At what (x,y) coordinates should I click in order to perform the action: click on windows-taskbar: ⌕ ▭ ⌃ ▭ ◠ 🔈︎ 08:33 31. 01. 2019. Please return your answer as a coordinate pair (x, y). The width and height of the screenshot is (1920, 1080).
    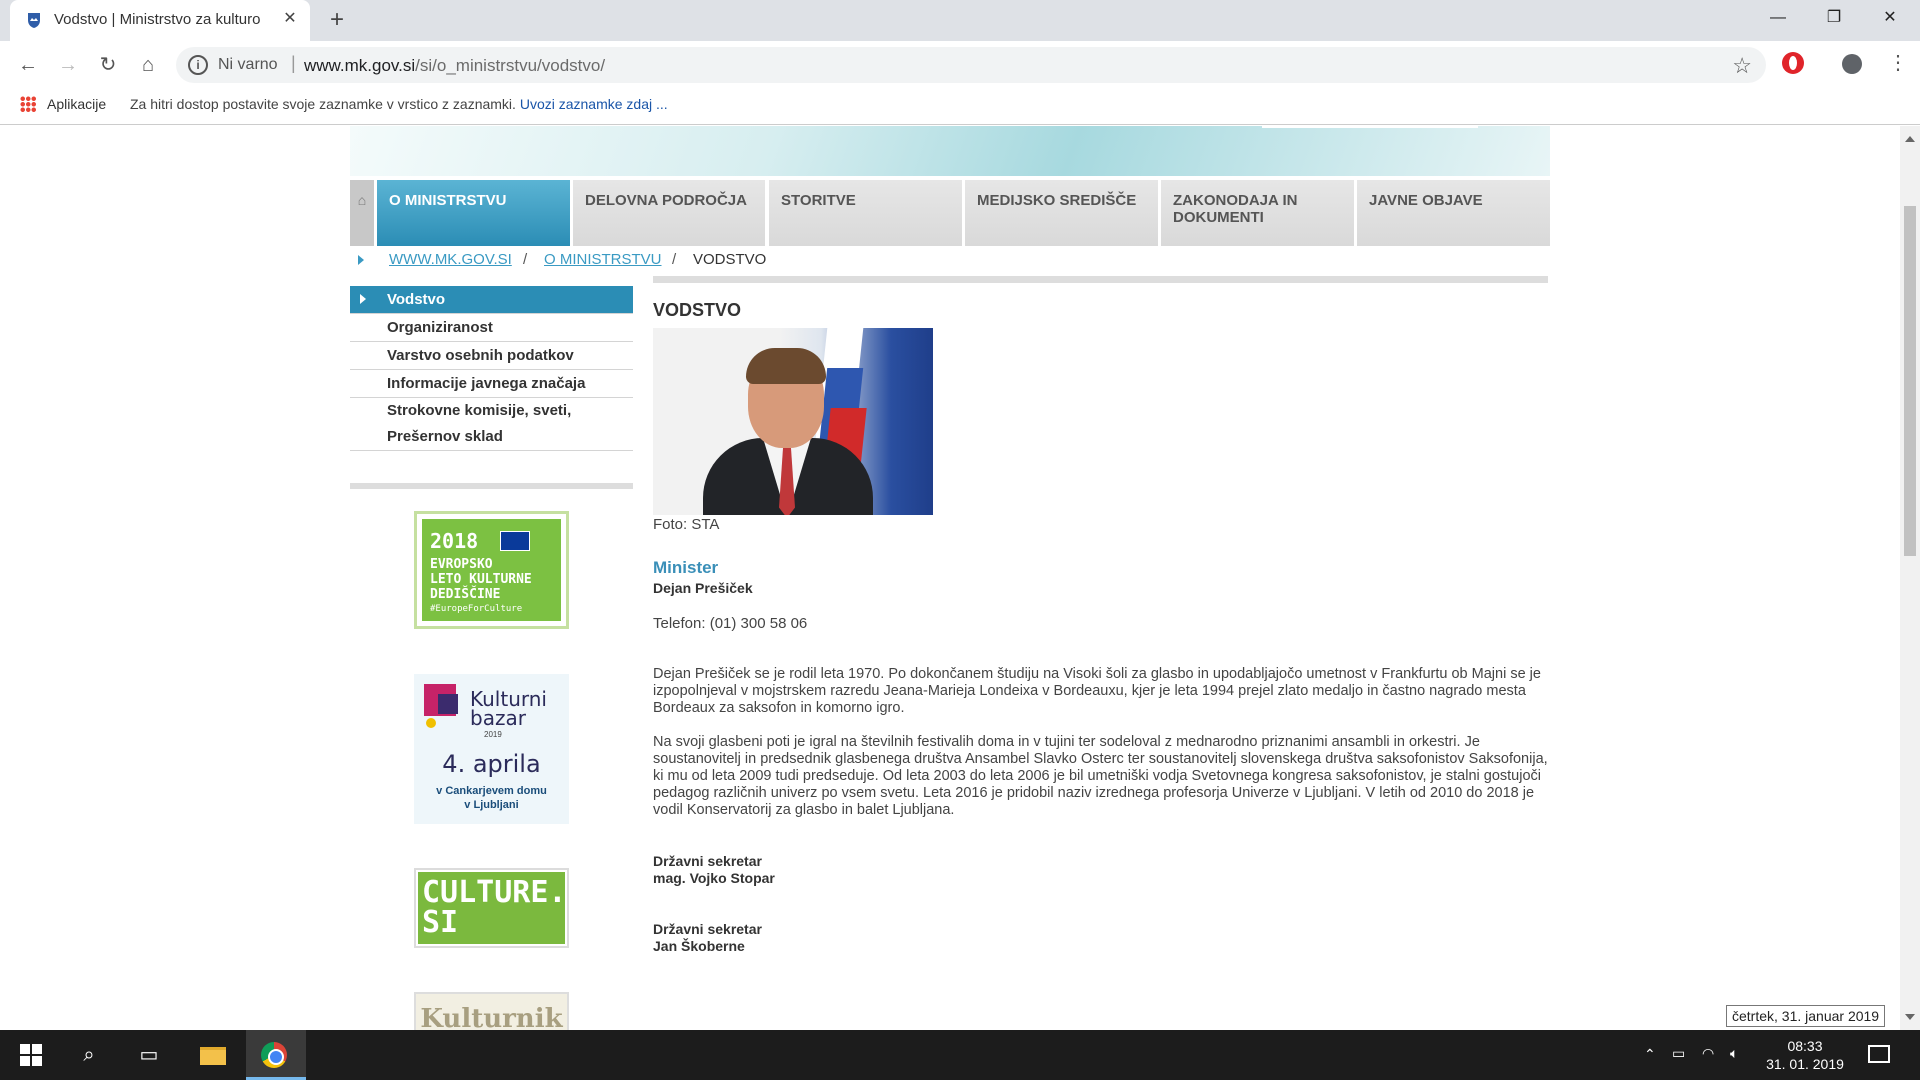
    Looking at the image, I should click on (960, 1055).